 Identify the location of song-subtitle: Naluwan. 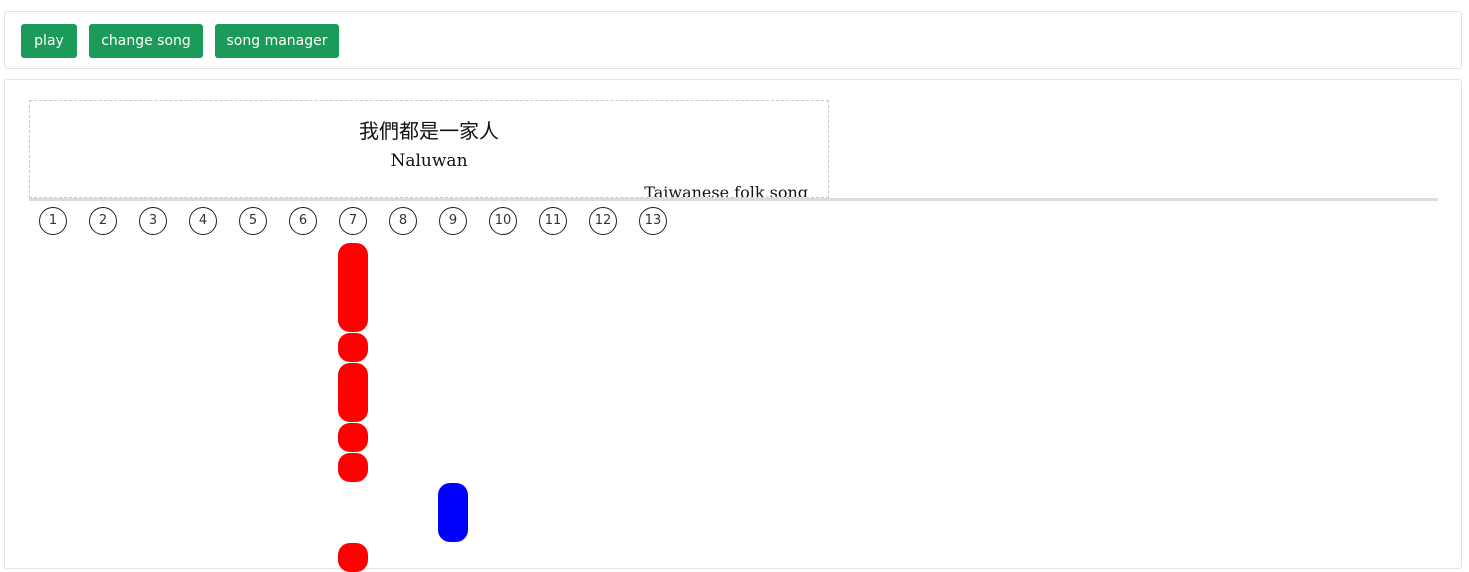
(429, 161).